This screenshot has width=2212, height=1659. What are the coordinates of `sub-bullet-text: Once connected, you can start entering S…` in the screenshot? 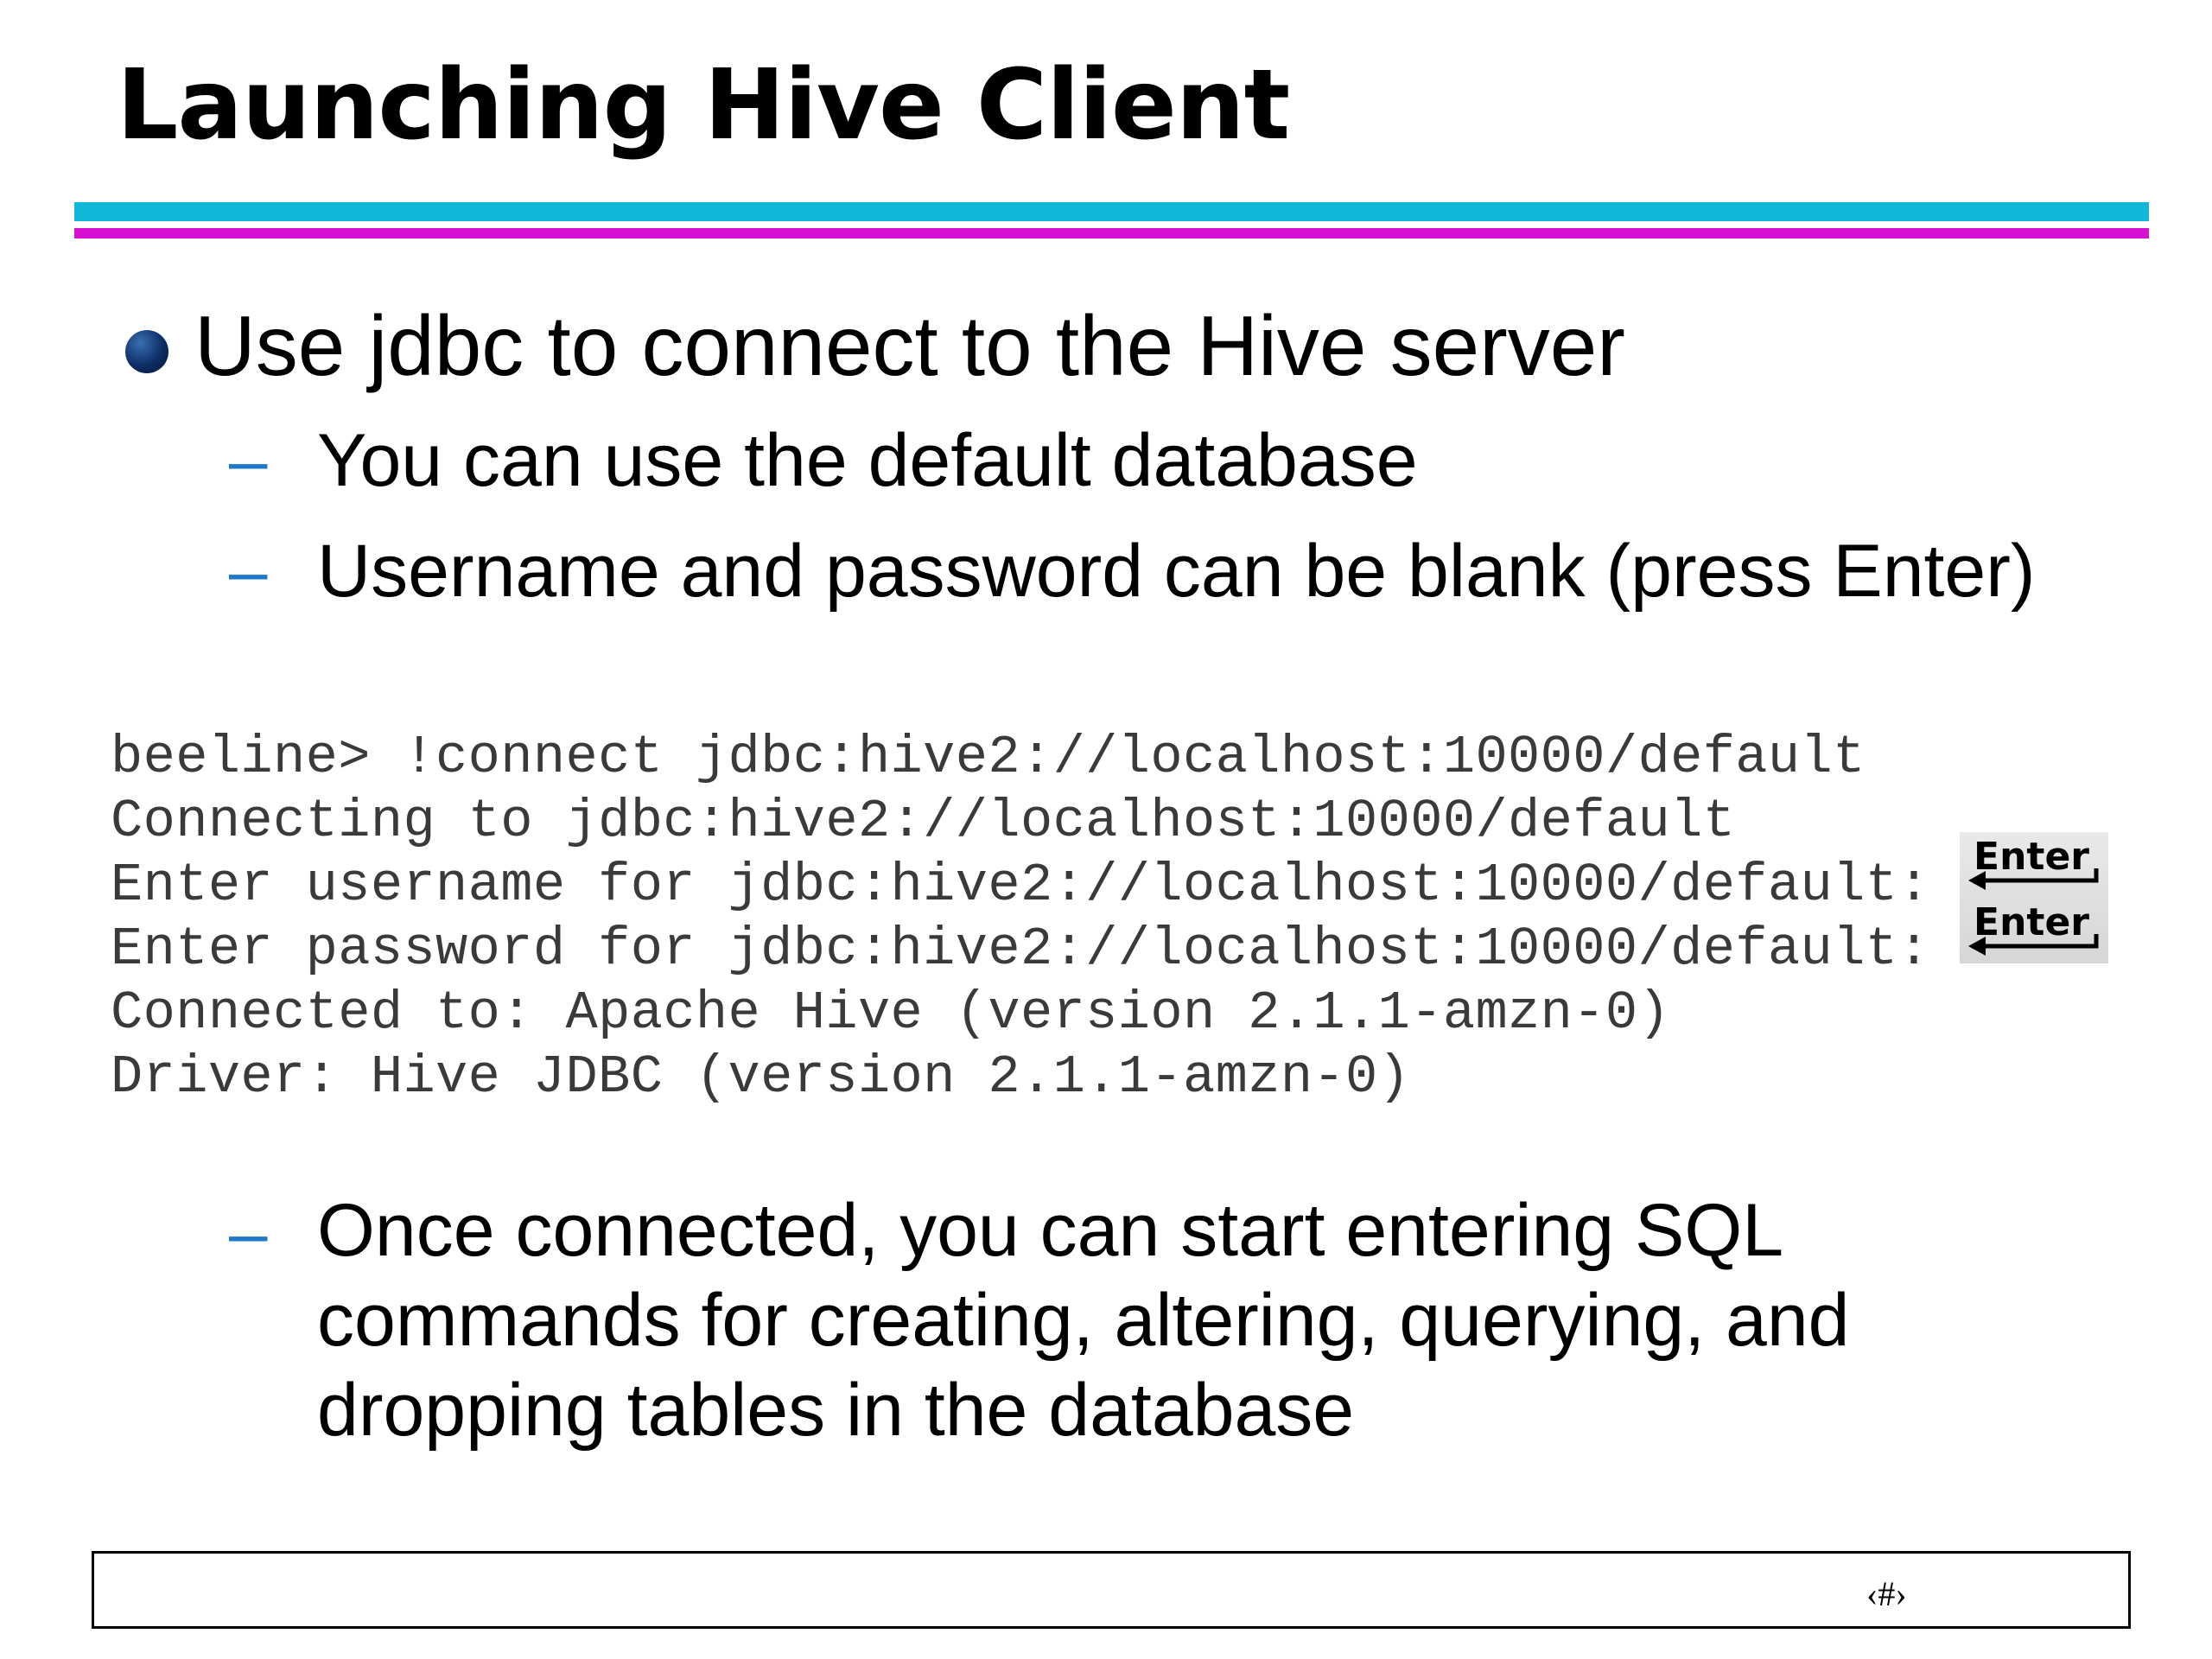 It's located at (1083, 1320).